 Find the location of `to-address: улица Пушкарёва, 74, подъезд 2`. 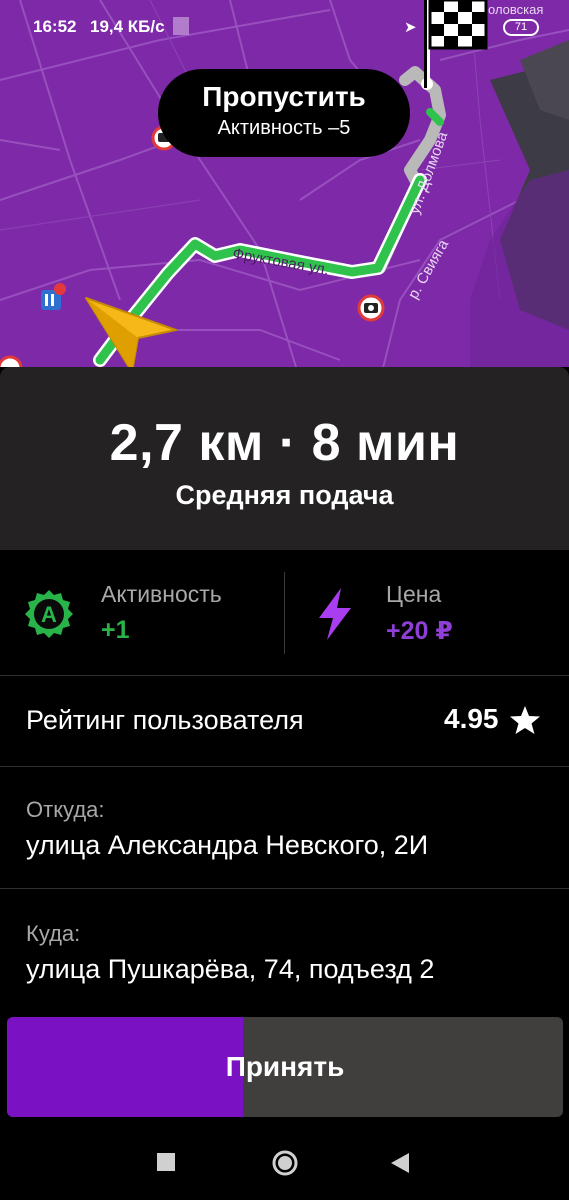

to-address: улица Пушкарёва, 74, подъезд 2 is located at coordinates (230, 969).